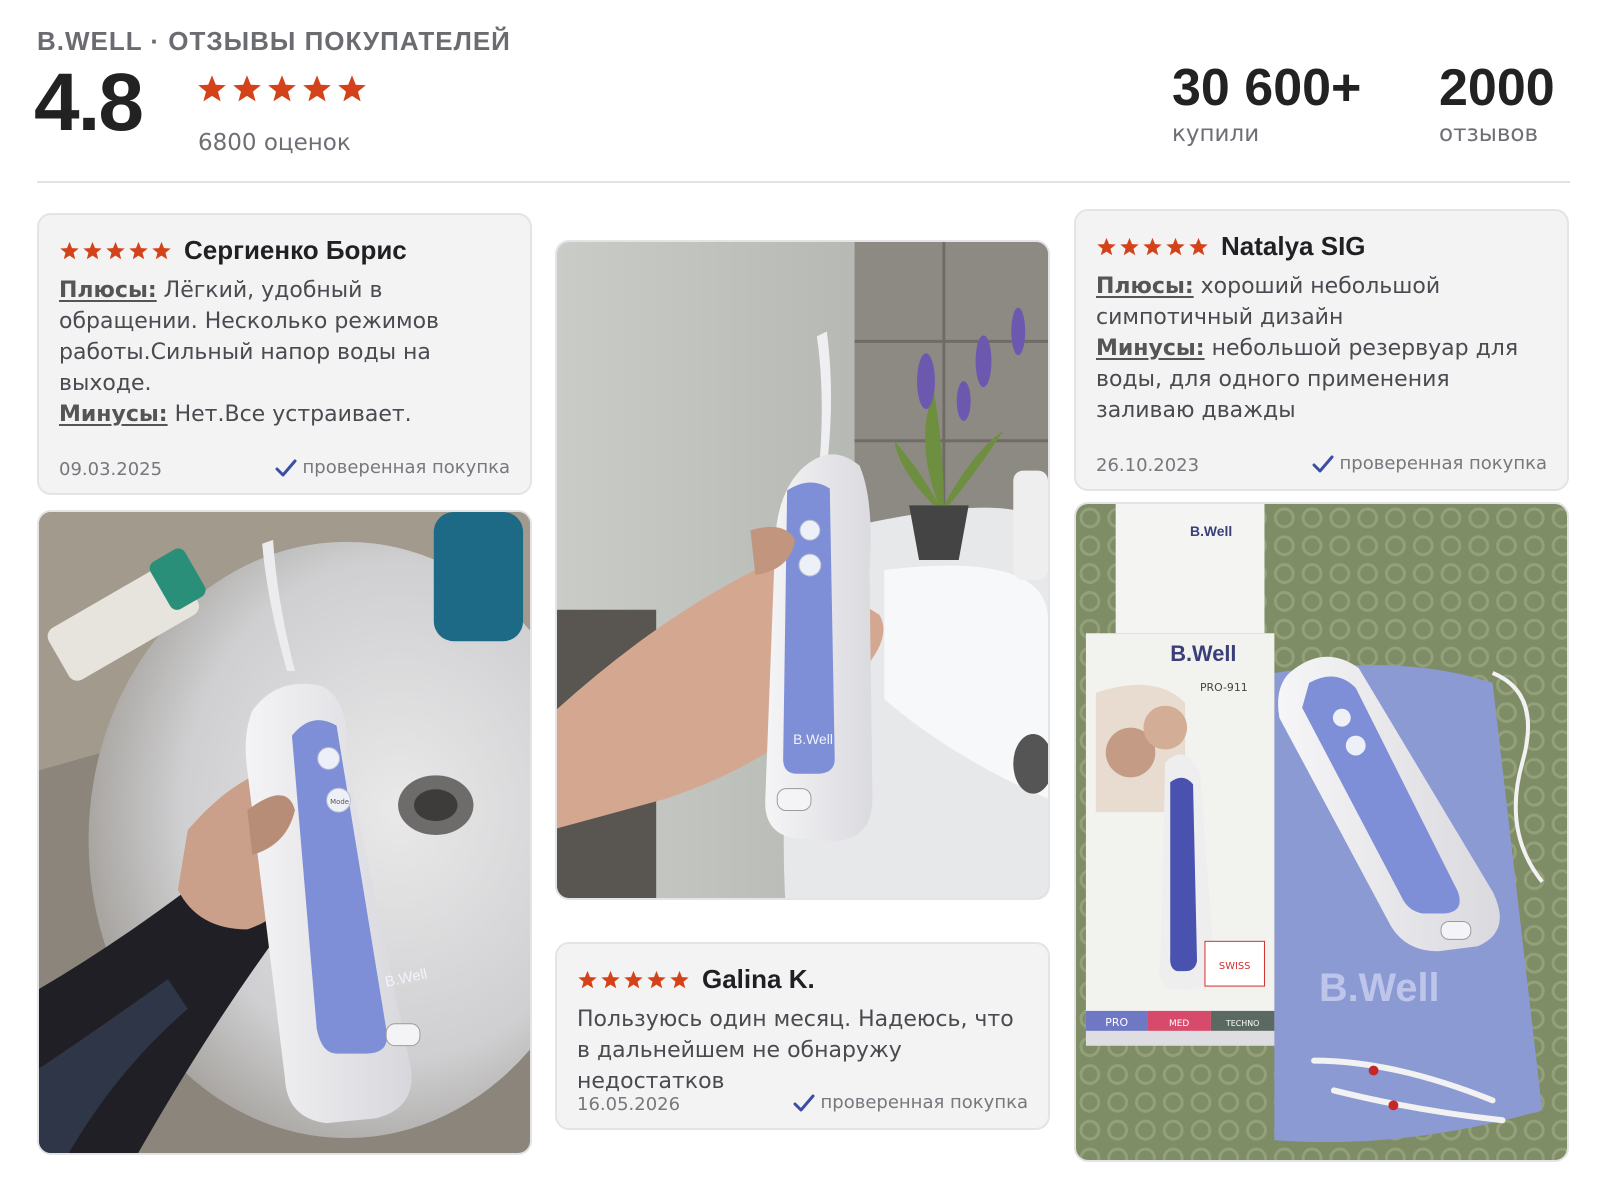 This screenshot has height=1200, width=1600. What do you see at coordinates (813, 739) in the screenshot?
I see `device-brand-logo: B.Well` at bounding box center [813, 739].